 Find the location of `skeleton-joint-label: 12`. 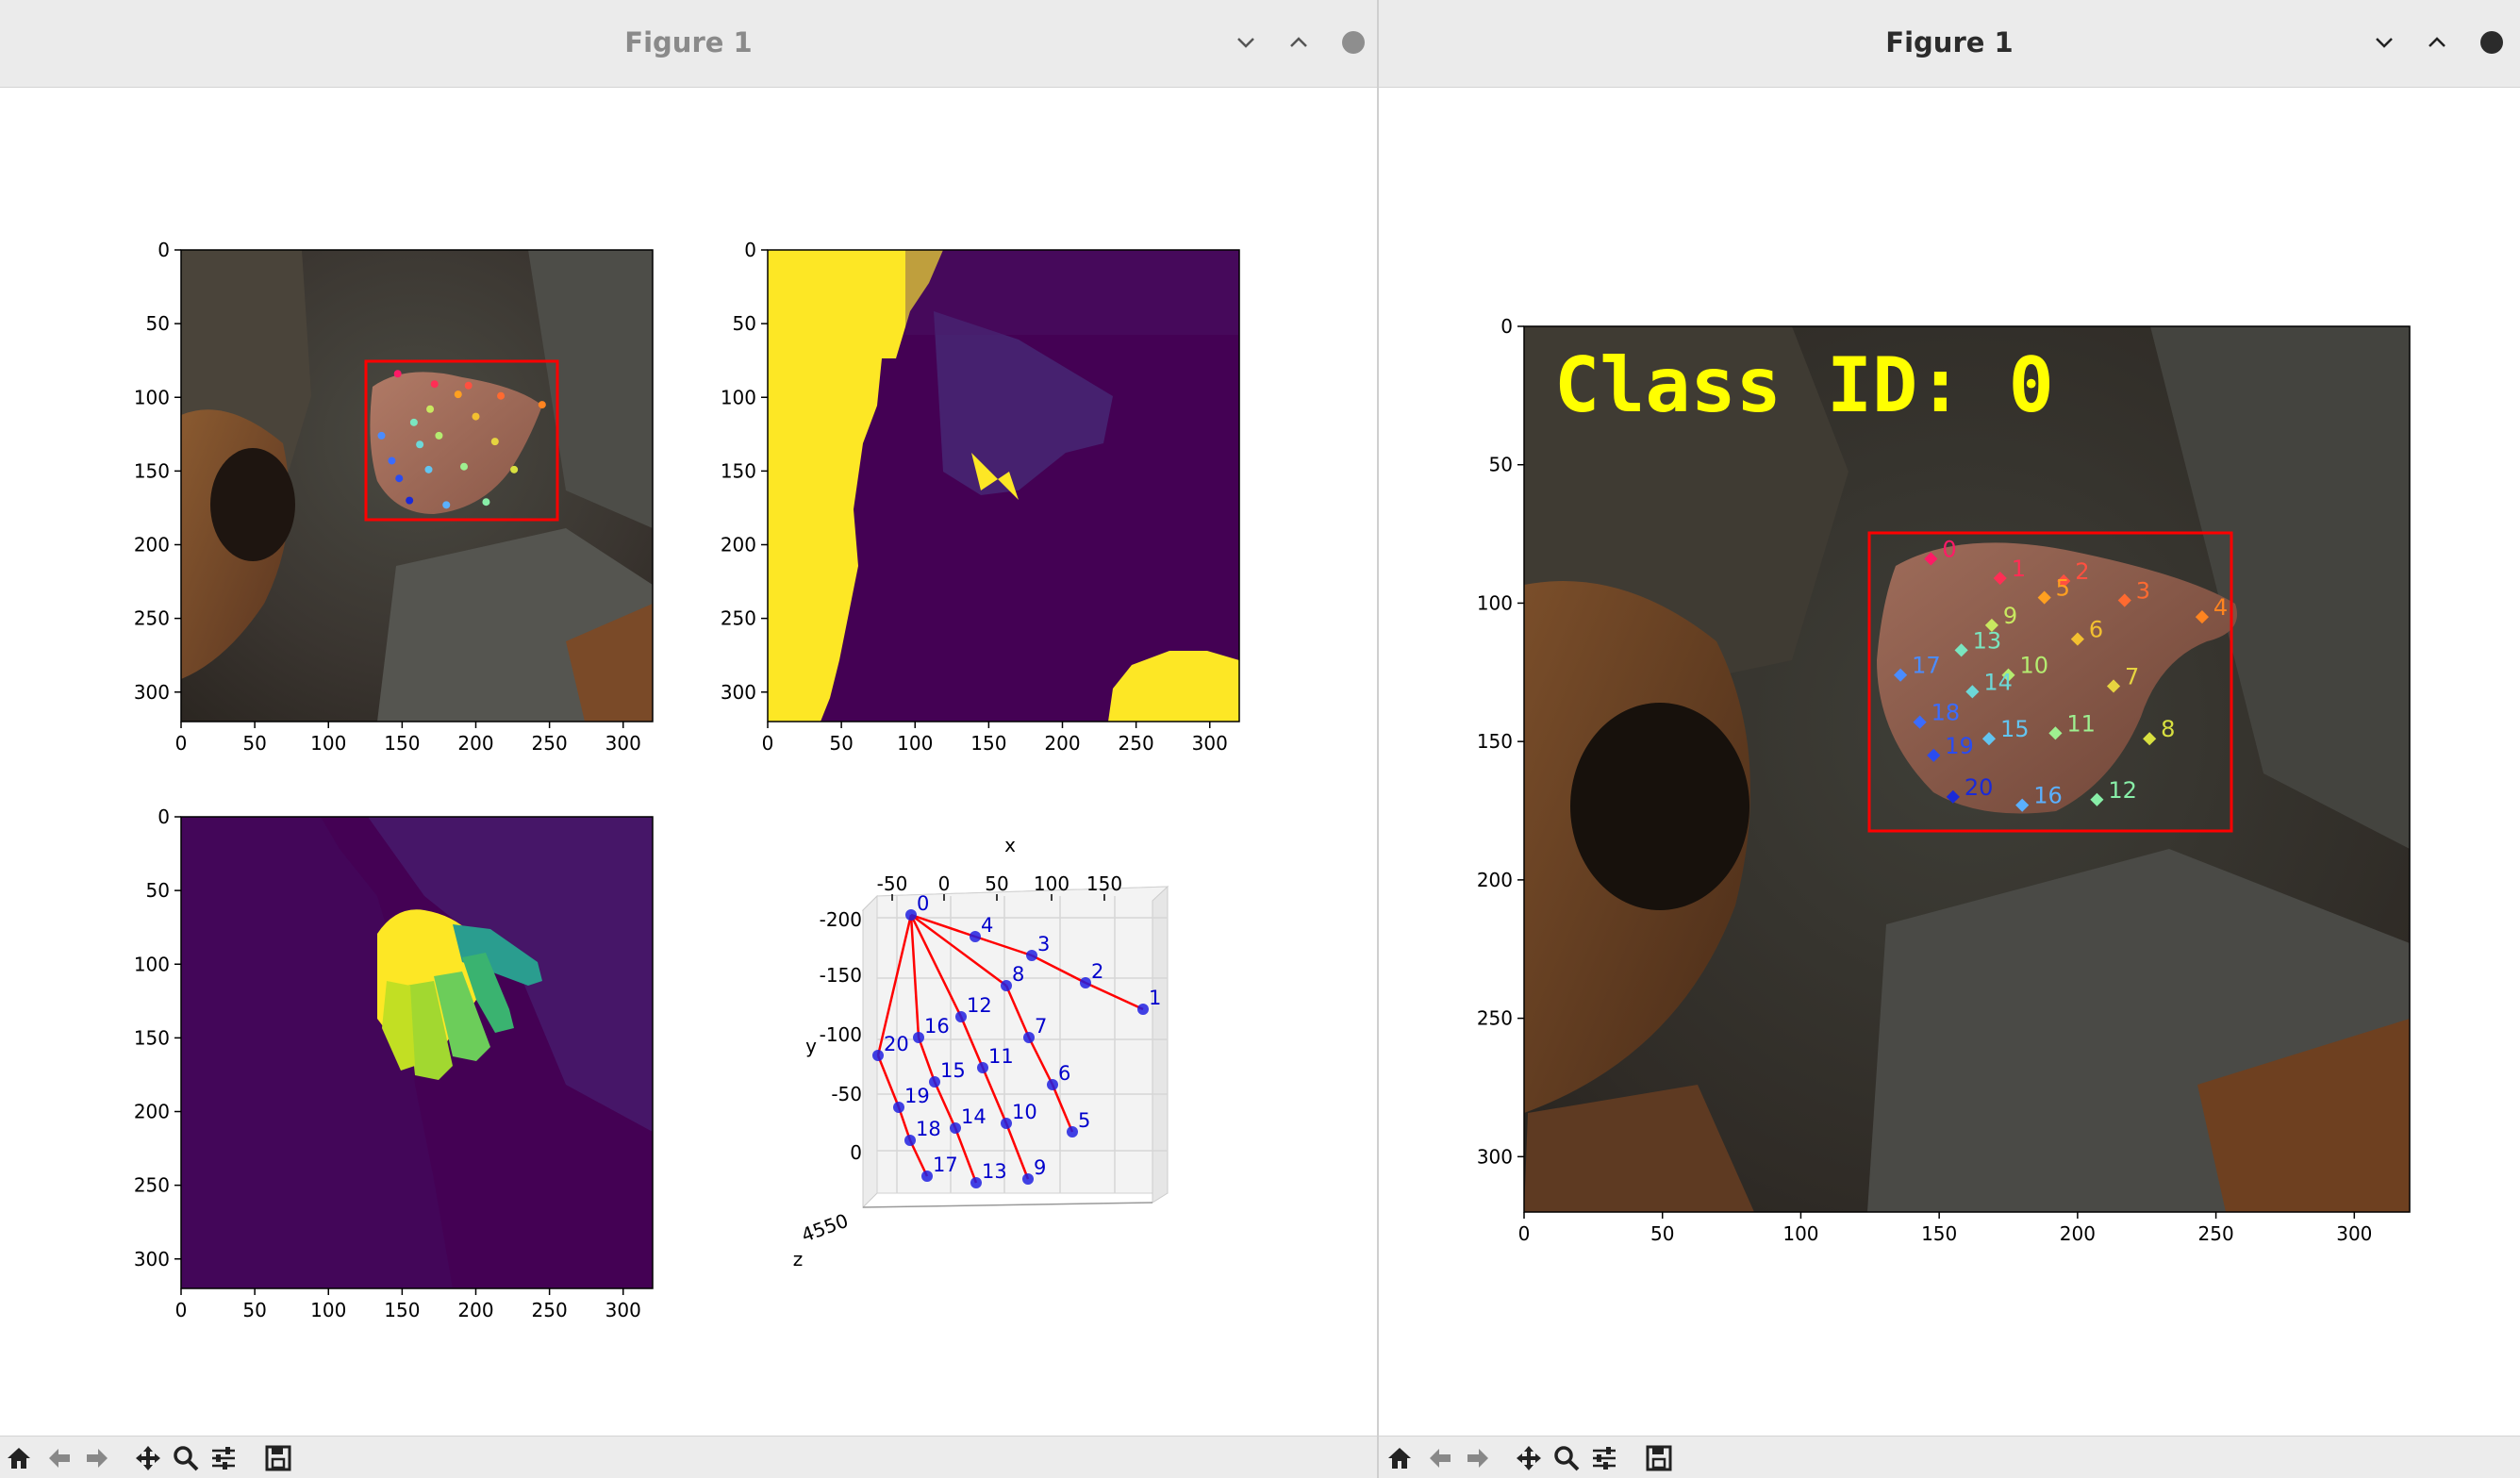

skeleton-joint-label: 12 is located at coordinates (979, 1005).